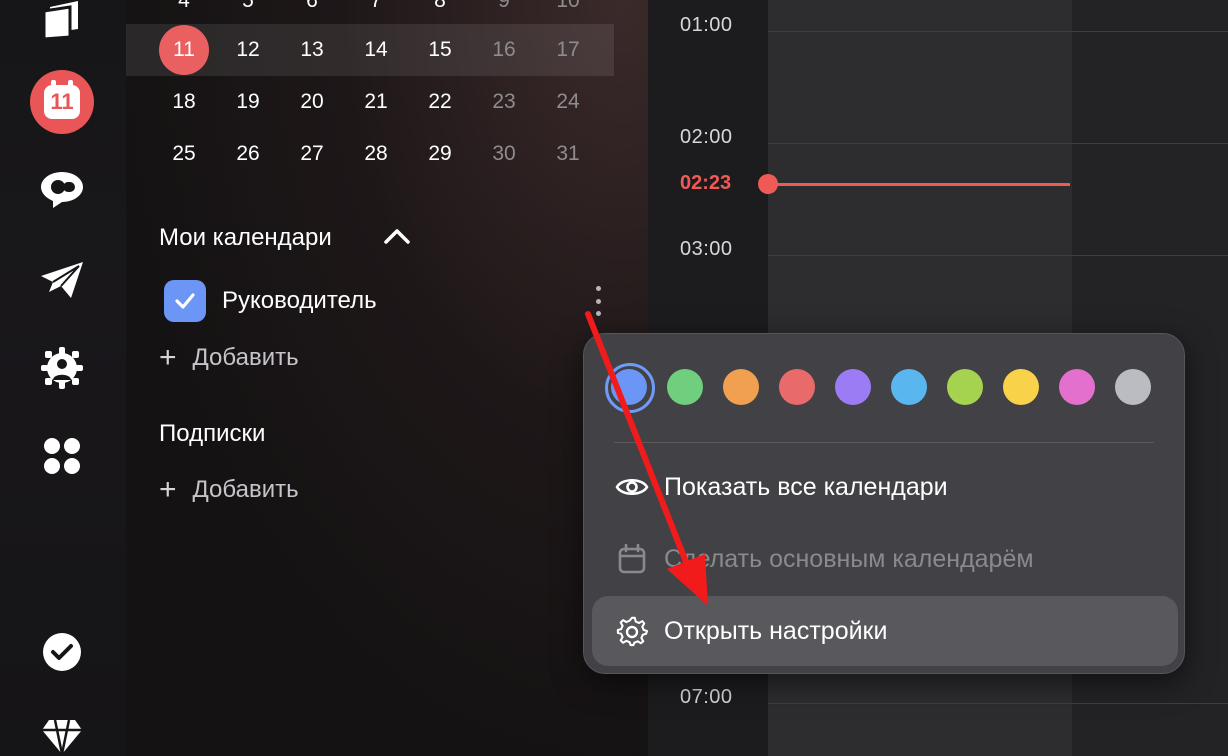 Image resolution: width=1228 pixels, height=756 pixels. I want to click on day-cell: 14, so click(376, 50).